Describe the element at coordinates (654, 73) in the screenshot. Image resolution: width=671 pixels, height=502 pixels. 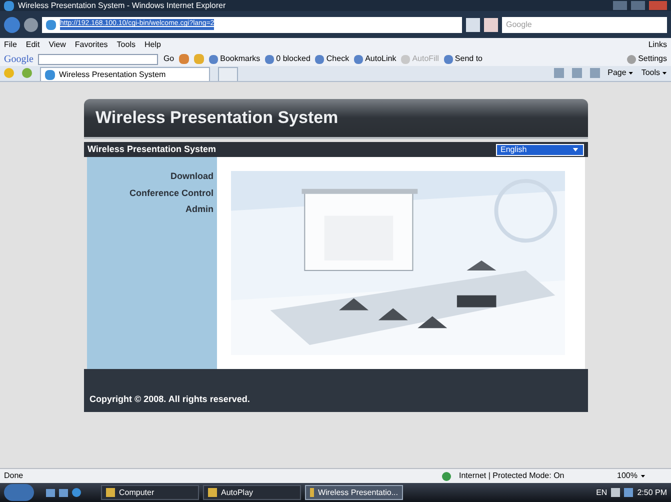
I see `command-button: Tools` at that location.